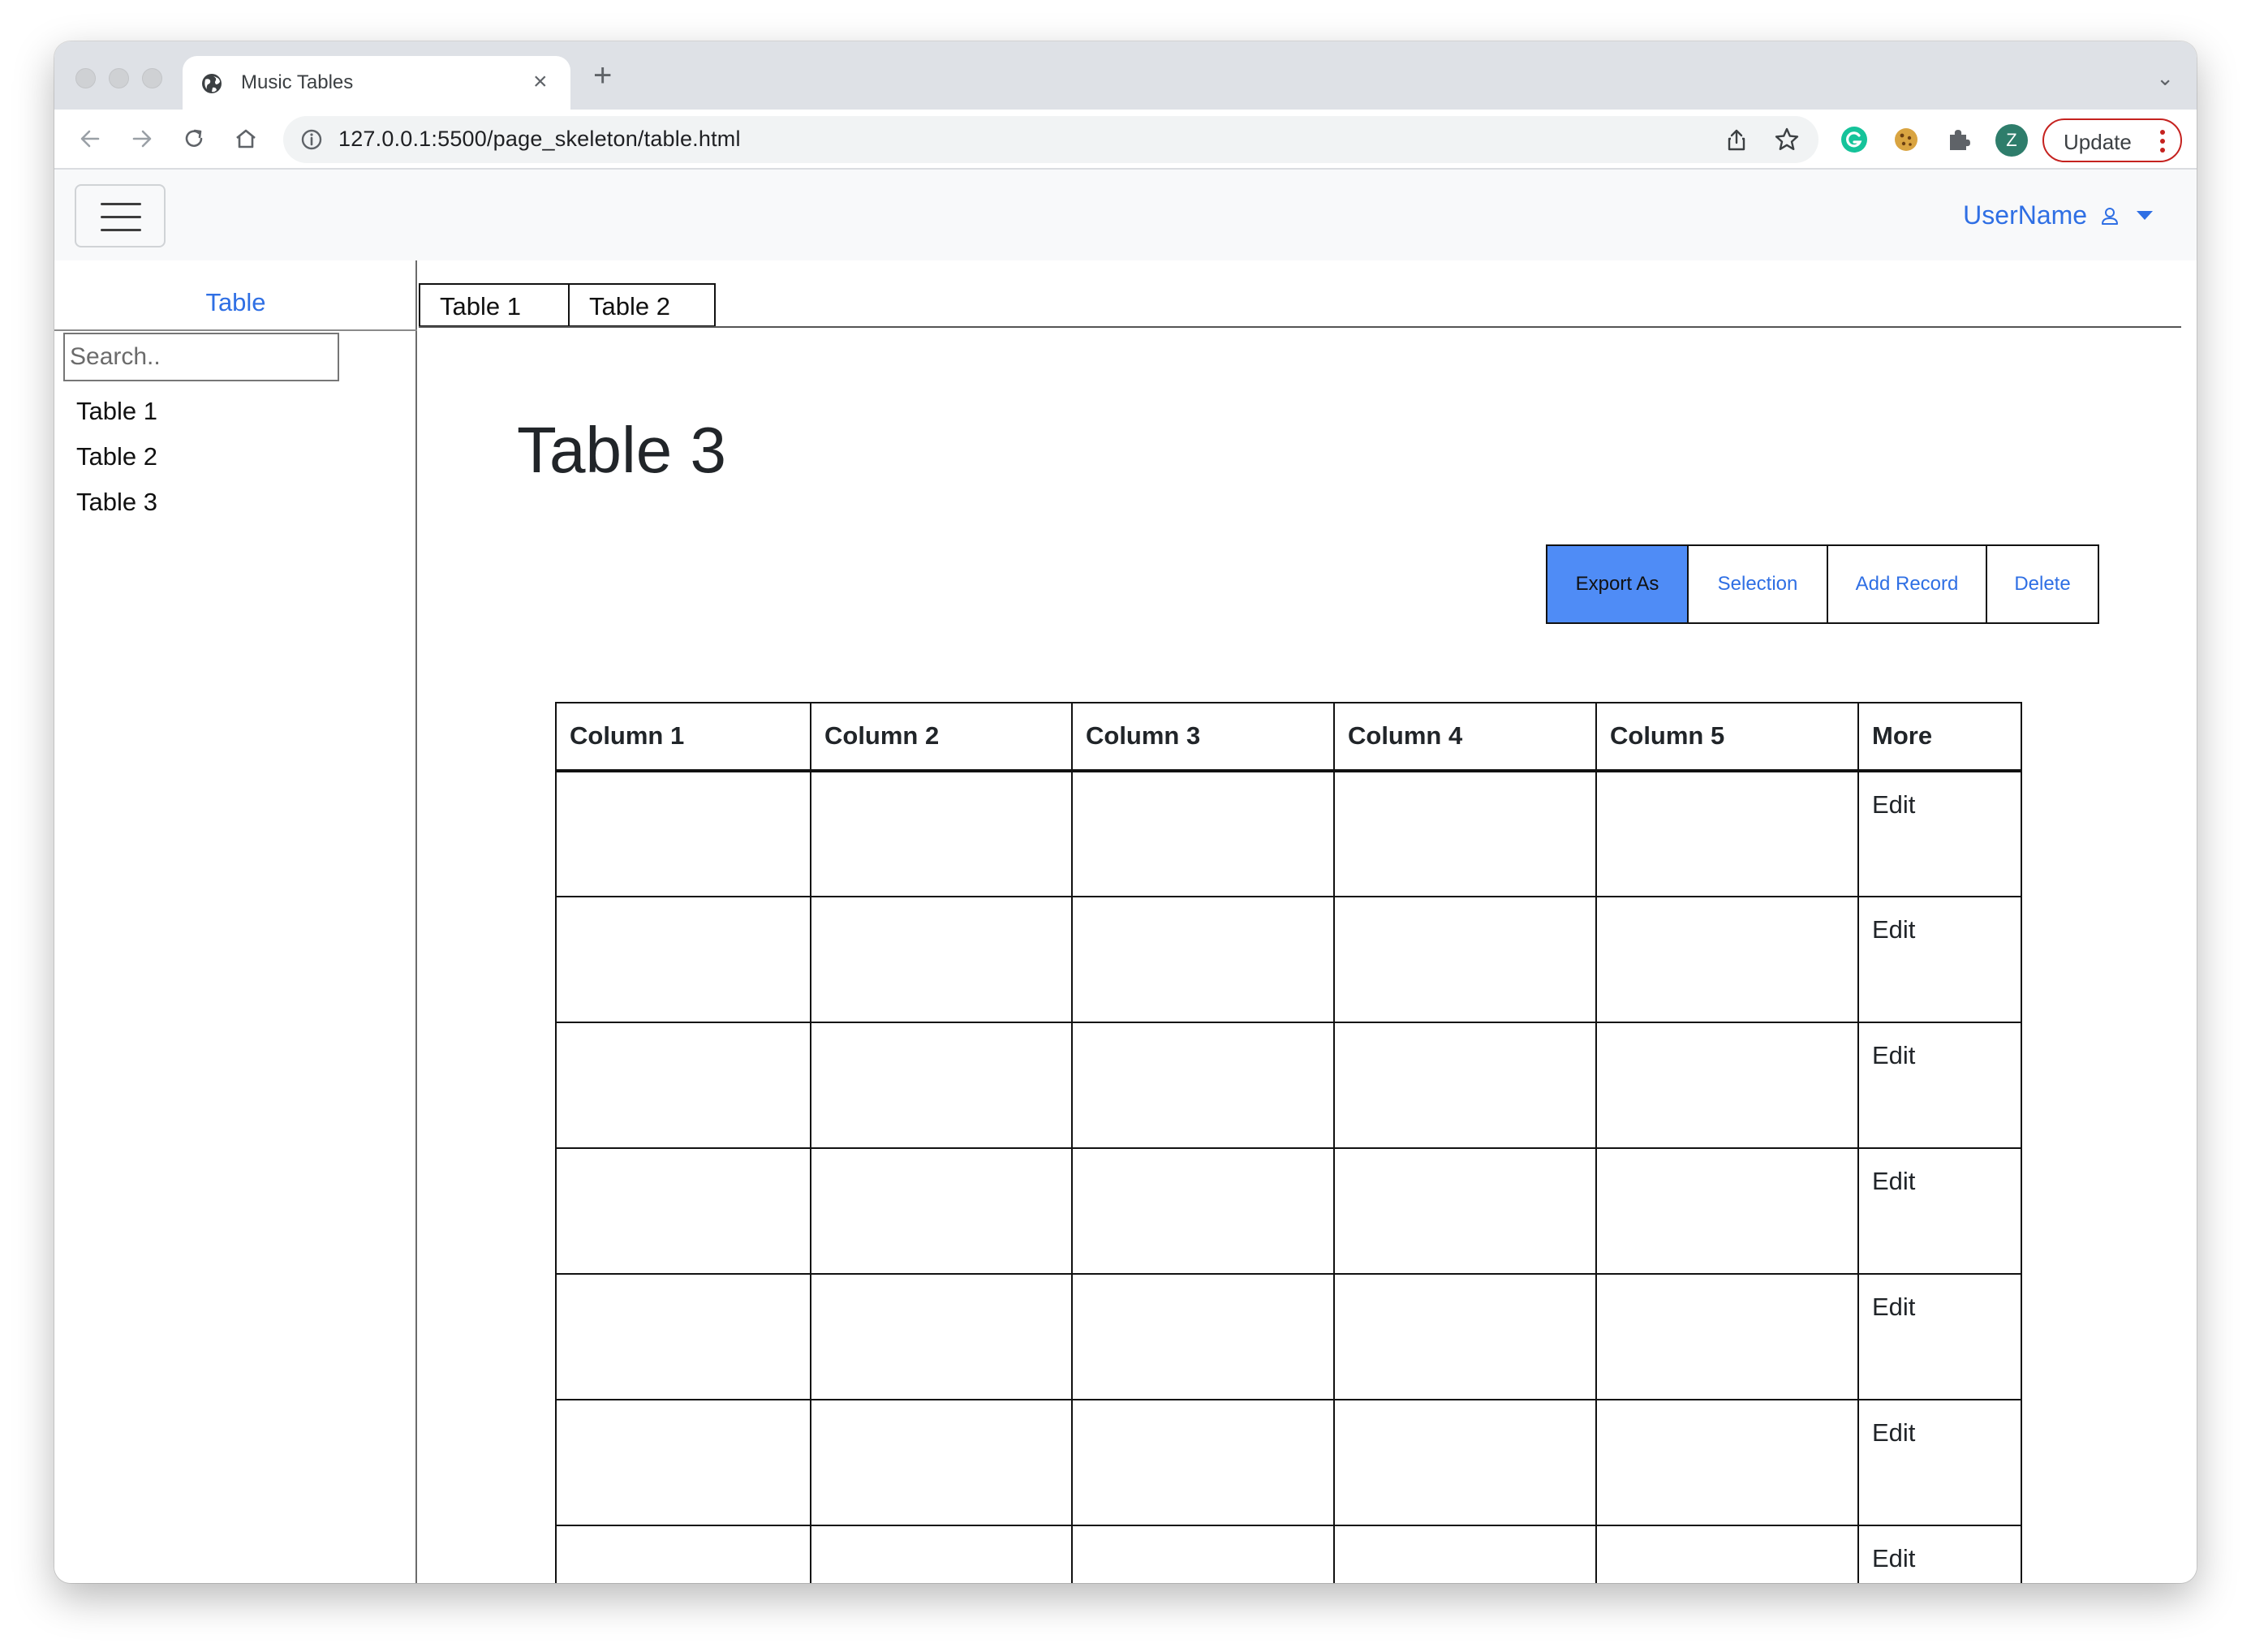 Image resolution: width=2251 pixels, height=1652 pixels. I want to click on column-header-more: More, so click(1939, 737).